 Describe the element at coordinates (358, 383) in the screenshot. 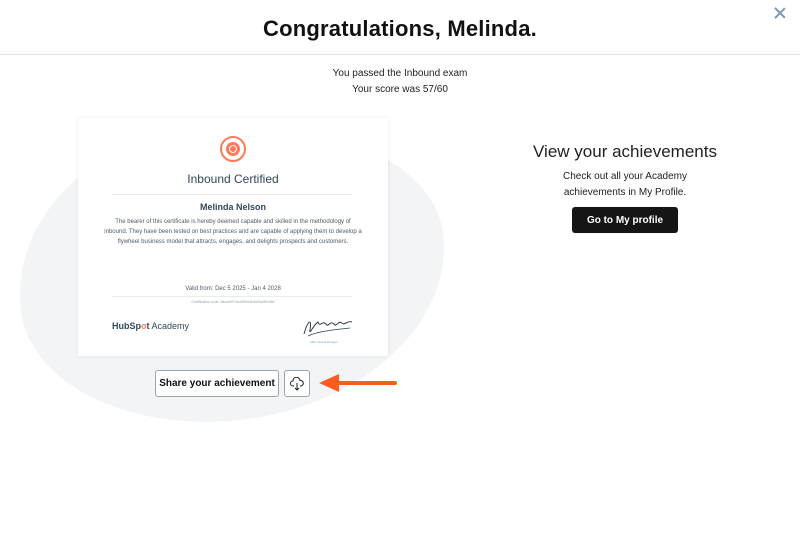

I see `orange-arrow-annotation` at that location.